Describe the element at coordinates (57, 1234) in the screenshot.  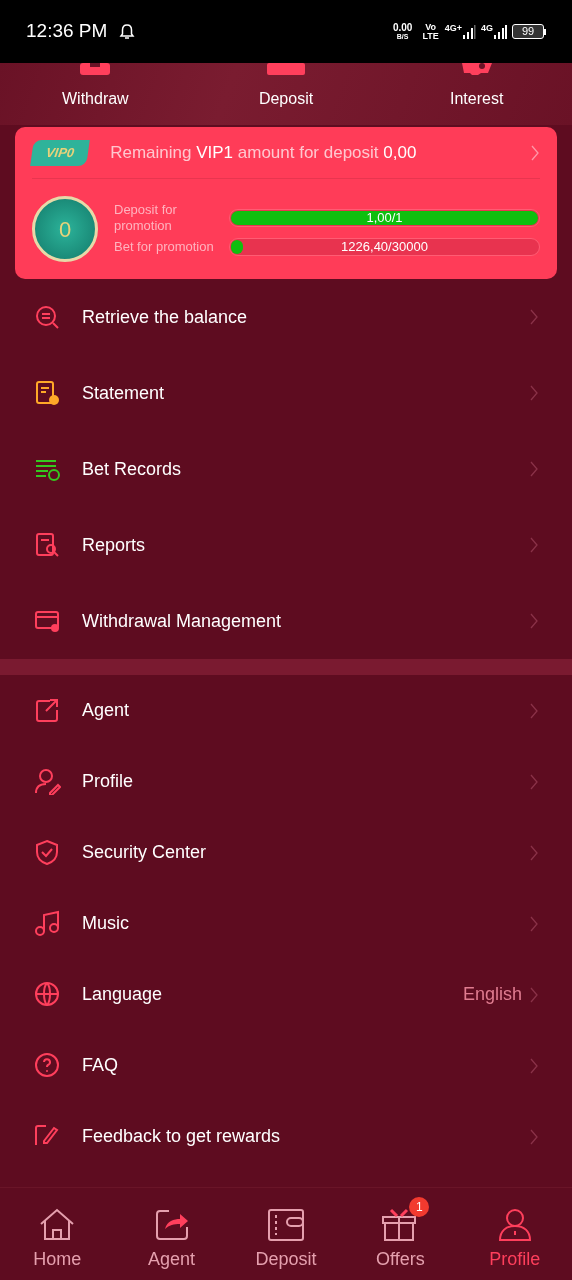
I see `nav-tab: Home` at that location.